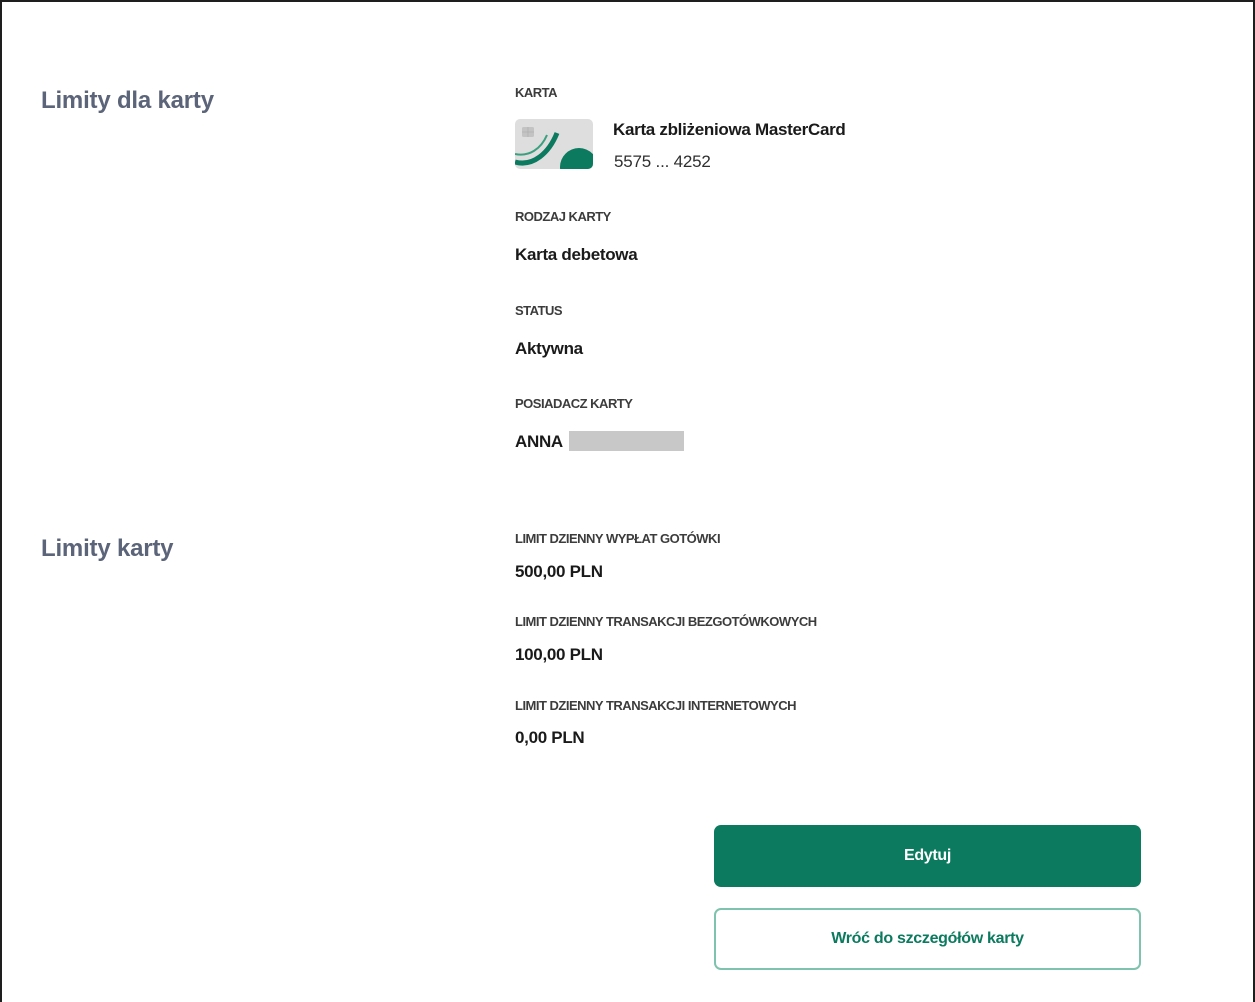 Image resolution: width=1255 pixels, height=1002 pixels. What do you see at coordinates (559, 571) in the screenshot?
I see `limit-cash-value: 500,00 PLN` at bounding box center [559, 571].